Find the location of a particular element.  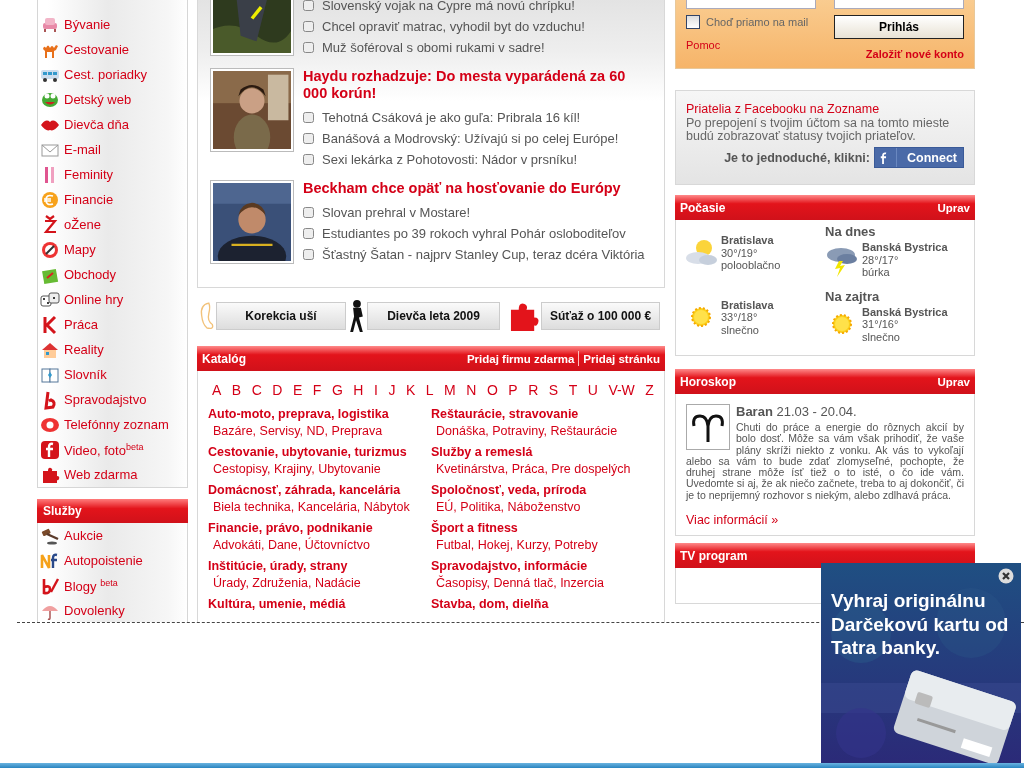

aries-sign-icon is located at coordinates (708, 427).